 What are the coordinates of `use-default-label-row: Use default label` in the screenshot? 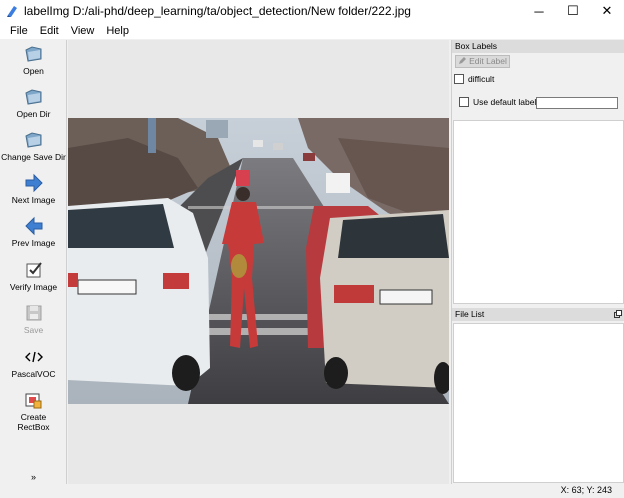 It's located at (497, 102).